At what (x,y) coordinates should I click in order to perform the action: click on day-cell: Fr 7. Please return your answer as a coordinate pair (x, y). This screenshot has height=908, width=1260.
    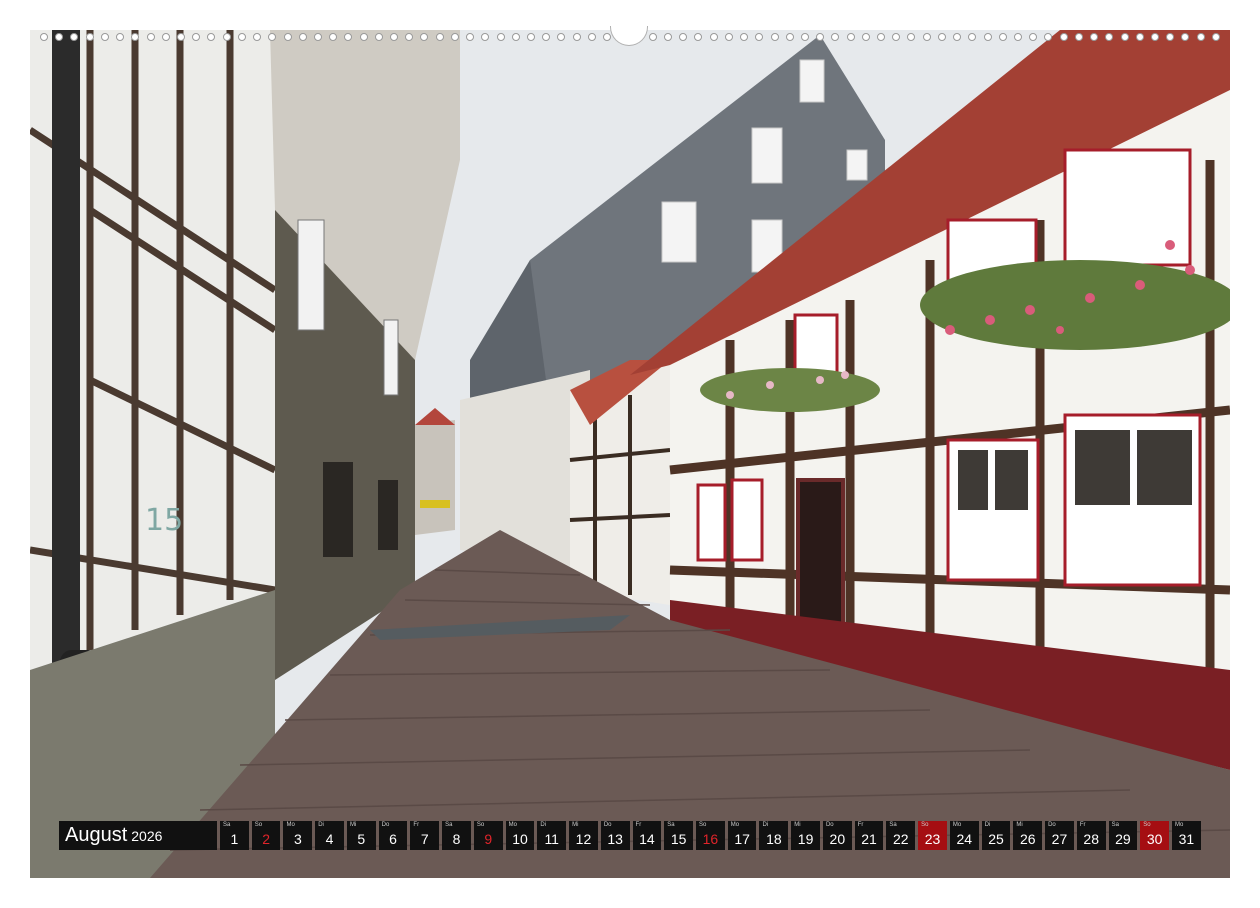
    Looking at the image, I should click on (425, 835).